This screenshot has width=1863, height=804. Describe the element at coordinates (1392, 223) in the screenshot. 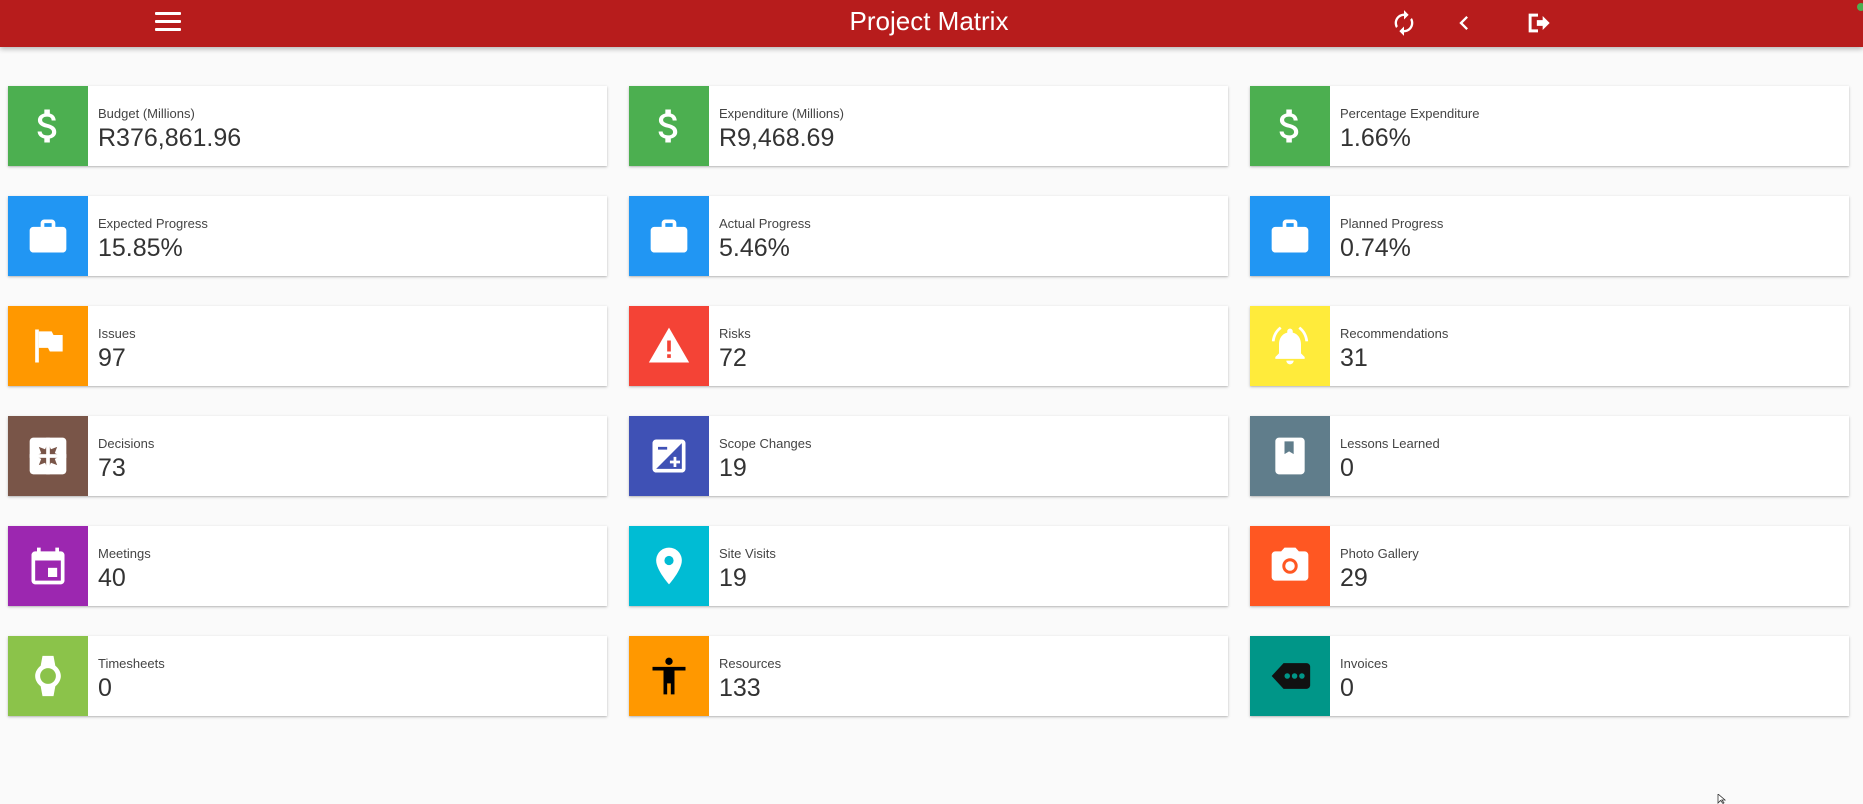

I see `tile-label: Planned Progress` at that location.